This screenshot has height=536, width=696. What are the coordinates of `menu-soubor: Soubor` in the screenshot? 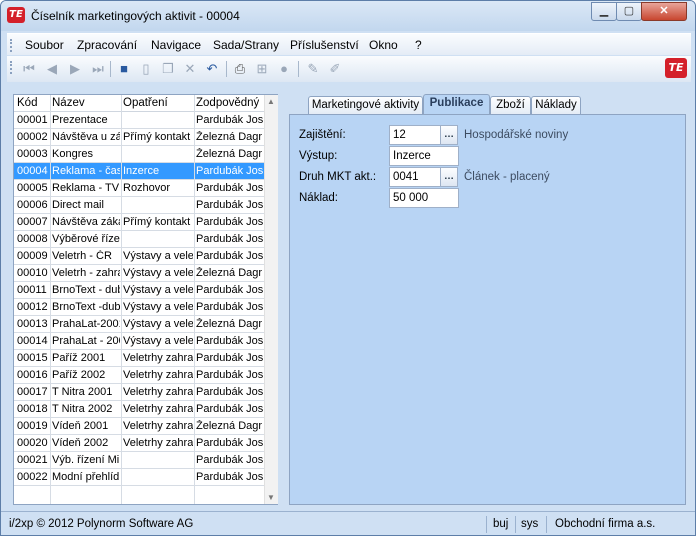 It's located at (44, 45).